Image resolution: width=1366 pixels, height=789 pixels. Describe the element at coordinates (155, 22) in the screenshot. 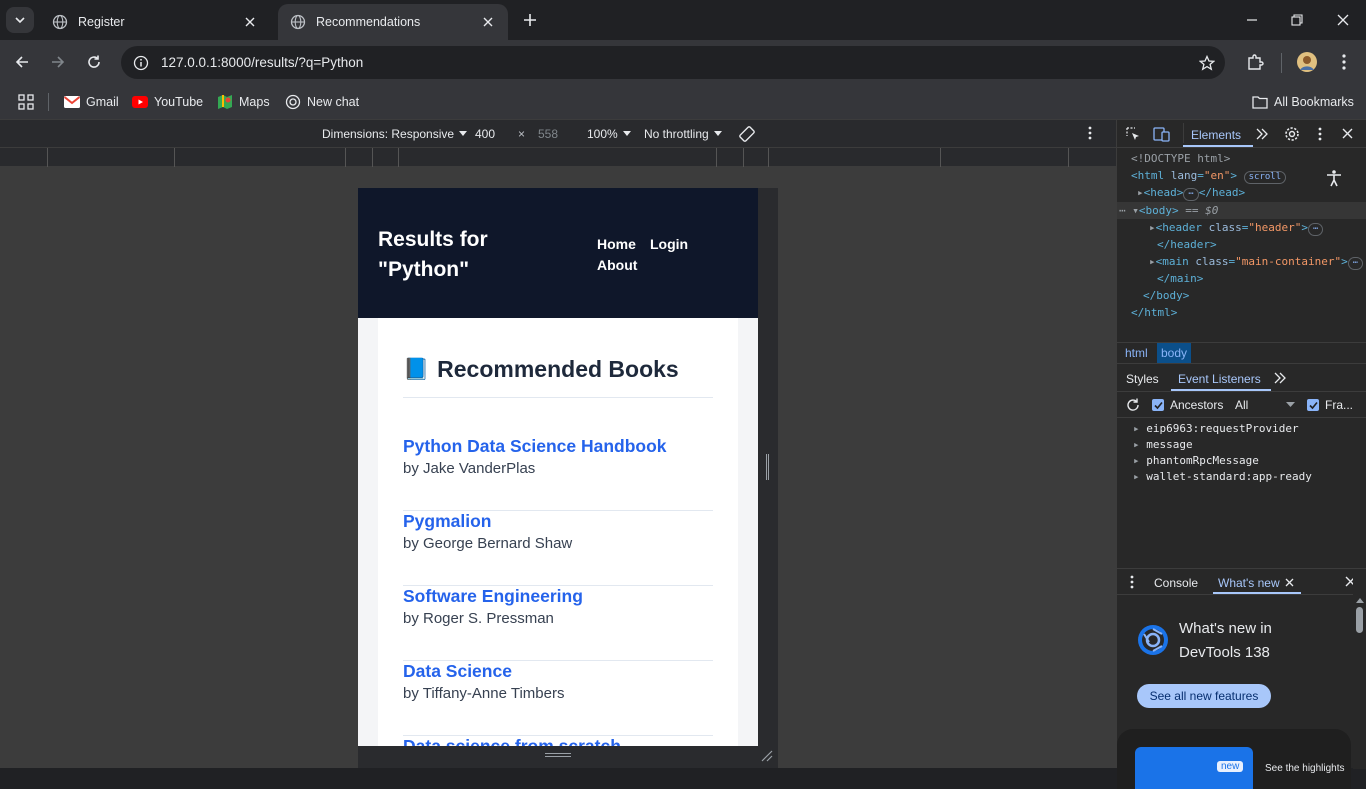

I see `tab-register: Register` at that location.